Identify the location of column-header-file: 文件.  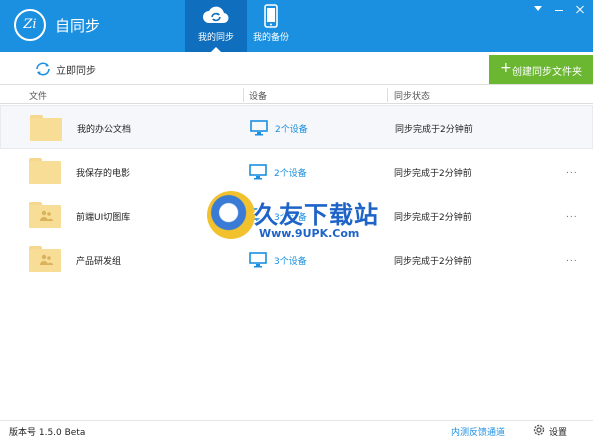
(38, 95).